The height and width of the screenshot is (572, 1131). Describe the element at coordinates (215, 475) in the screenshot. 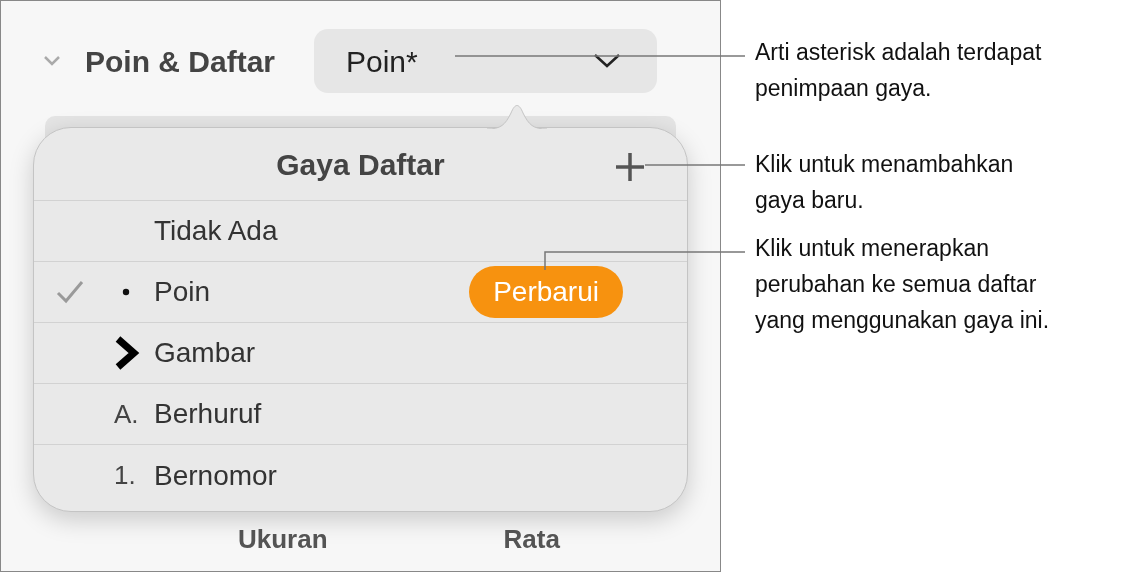

I see `row-label: Bernomor` at that location.